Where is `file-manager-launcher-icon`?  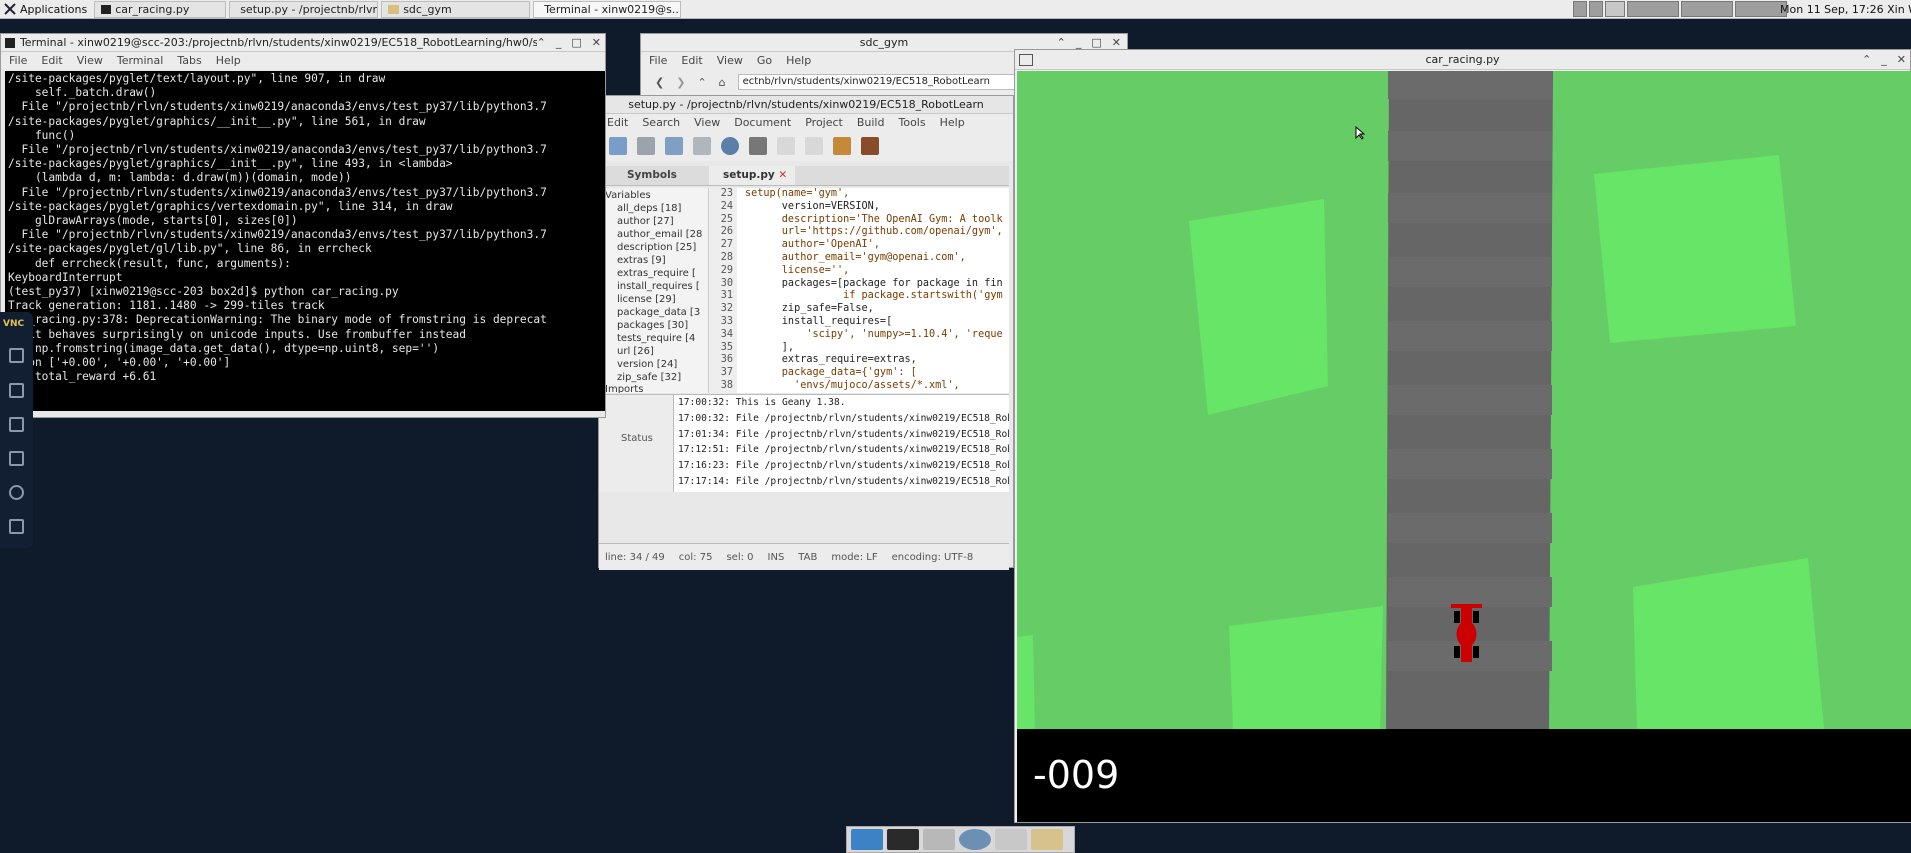 file-manager-launcher-icon is located at coordinates (939, 839).